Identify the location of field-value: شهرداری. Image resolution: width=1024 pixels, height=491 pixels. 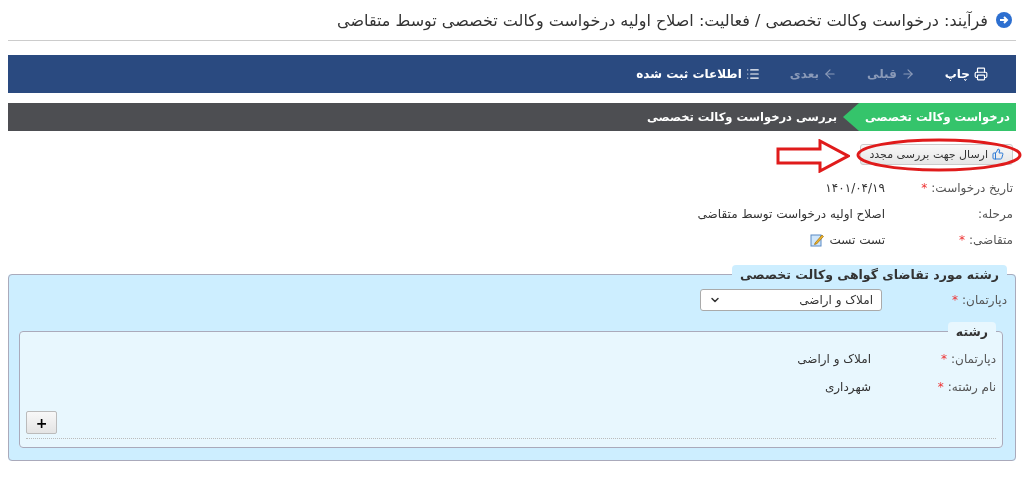
(847, 387).